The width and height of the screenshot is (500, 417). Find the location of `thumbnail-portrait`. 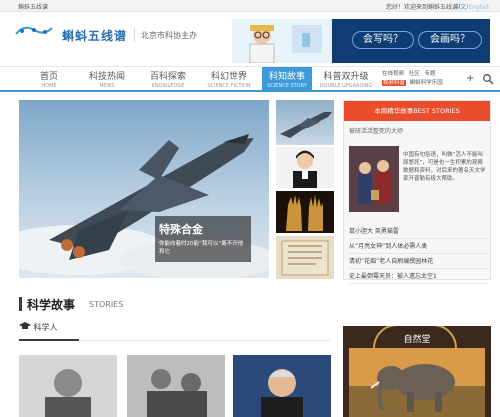

thumbnail-portrait is located at coordinates (305, 167).